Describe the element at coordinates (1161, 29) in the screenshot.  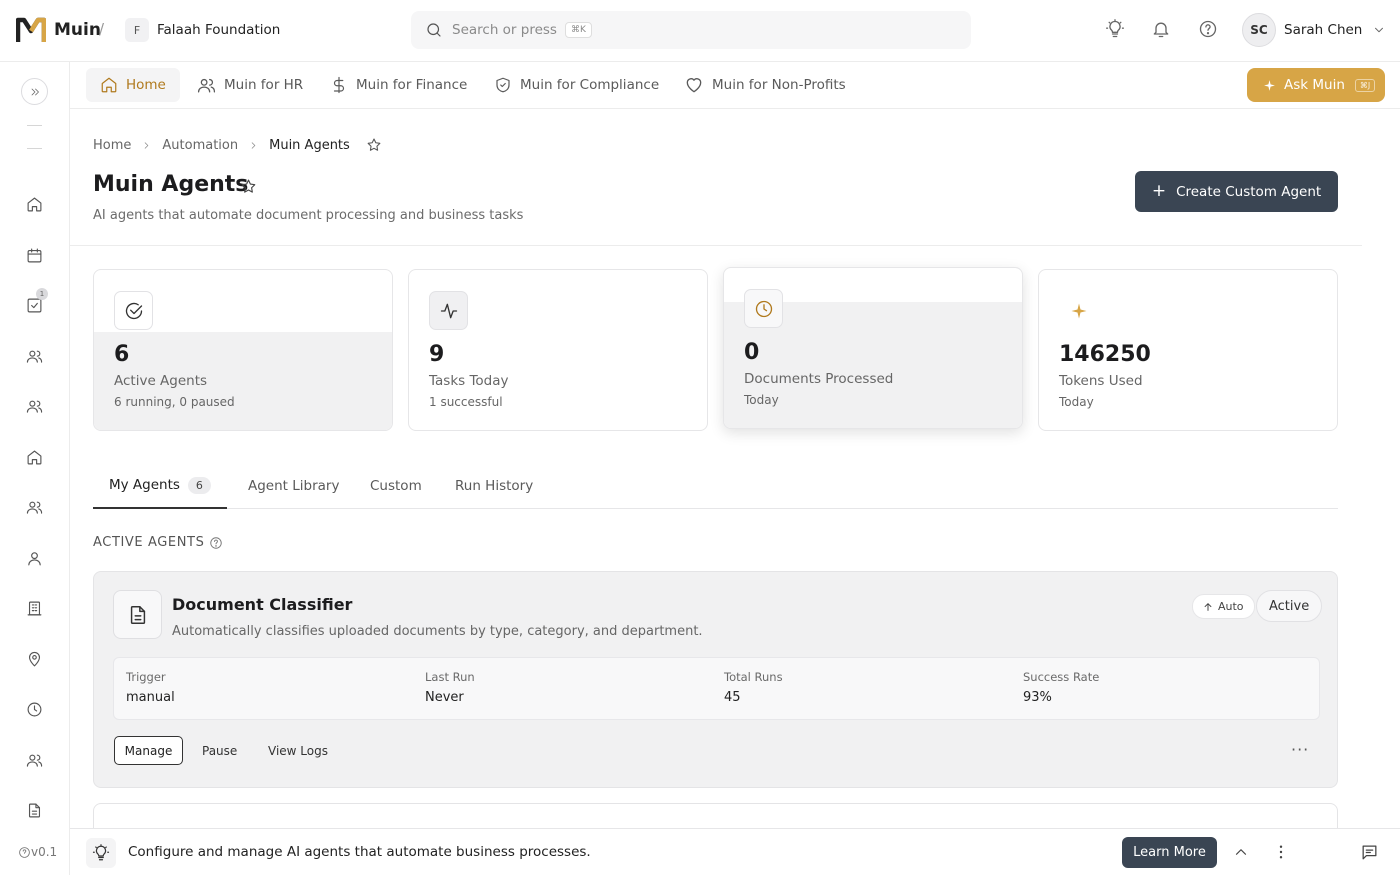
I see `bell-icon` at that location.